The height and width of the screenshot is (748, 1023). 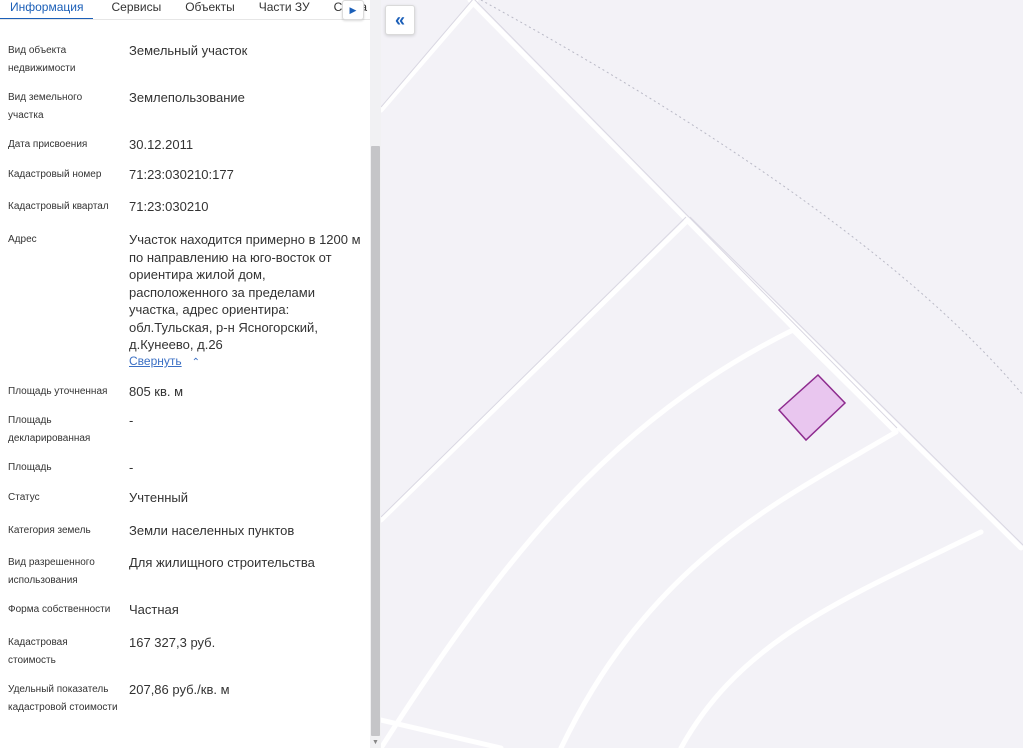 What do you see at coordinates (375, 441) in the screenshot?
I see `scrollbar-thumb` at bounding box center [375, 441].